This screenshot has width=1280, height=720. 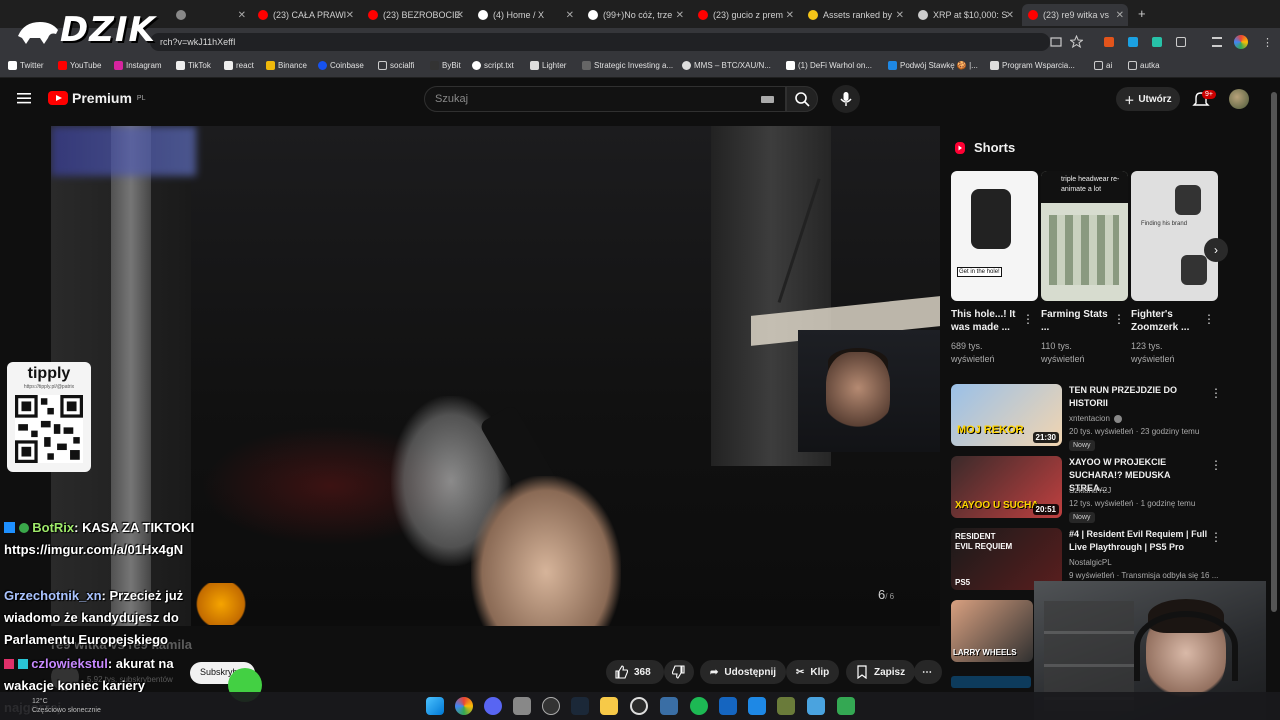 What do you see at coordinates (1274, 352) in the screenshot?
I see `page-scrollbar` at bounding box center [1274, 352].